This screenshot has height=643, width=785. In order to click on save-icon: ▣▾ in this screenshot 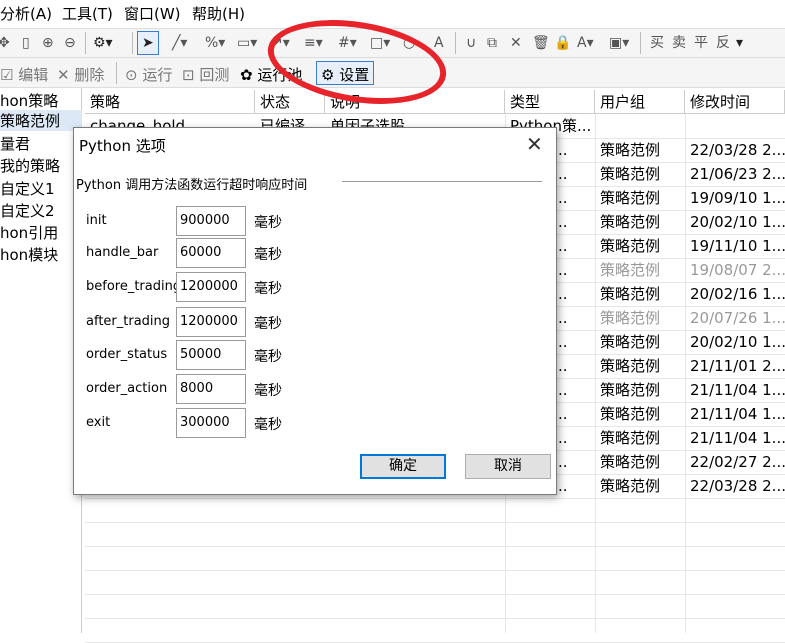, I will do `click(619, 43)`.